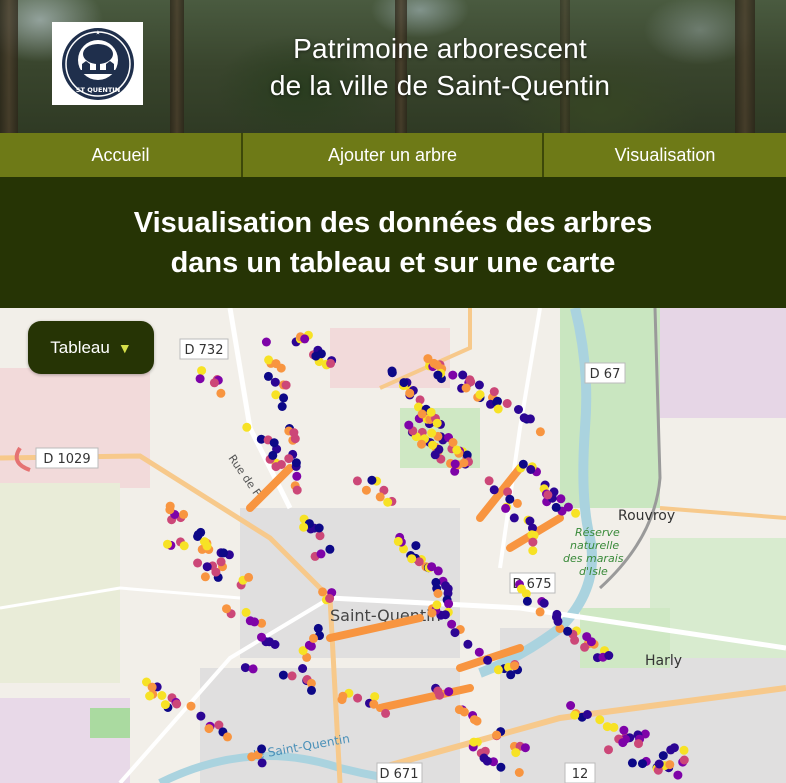 This screenshot has height=783, width=786. Describe the element at coordinates (665, 155) in the screenshot. I see `nav-item-visualisation: Visualisation` at that location.